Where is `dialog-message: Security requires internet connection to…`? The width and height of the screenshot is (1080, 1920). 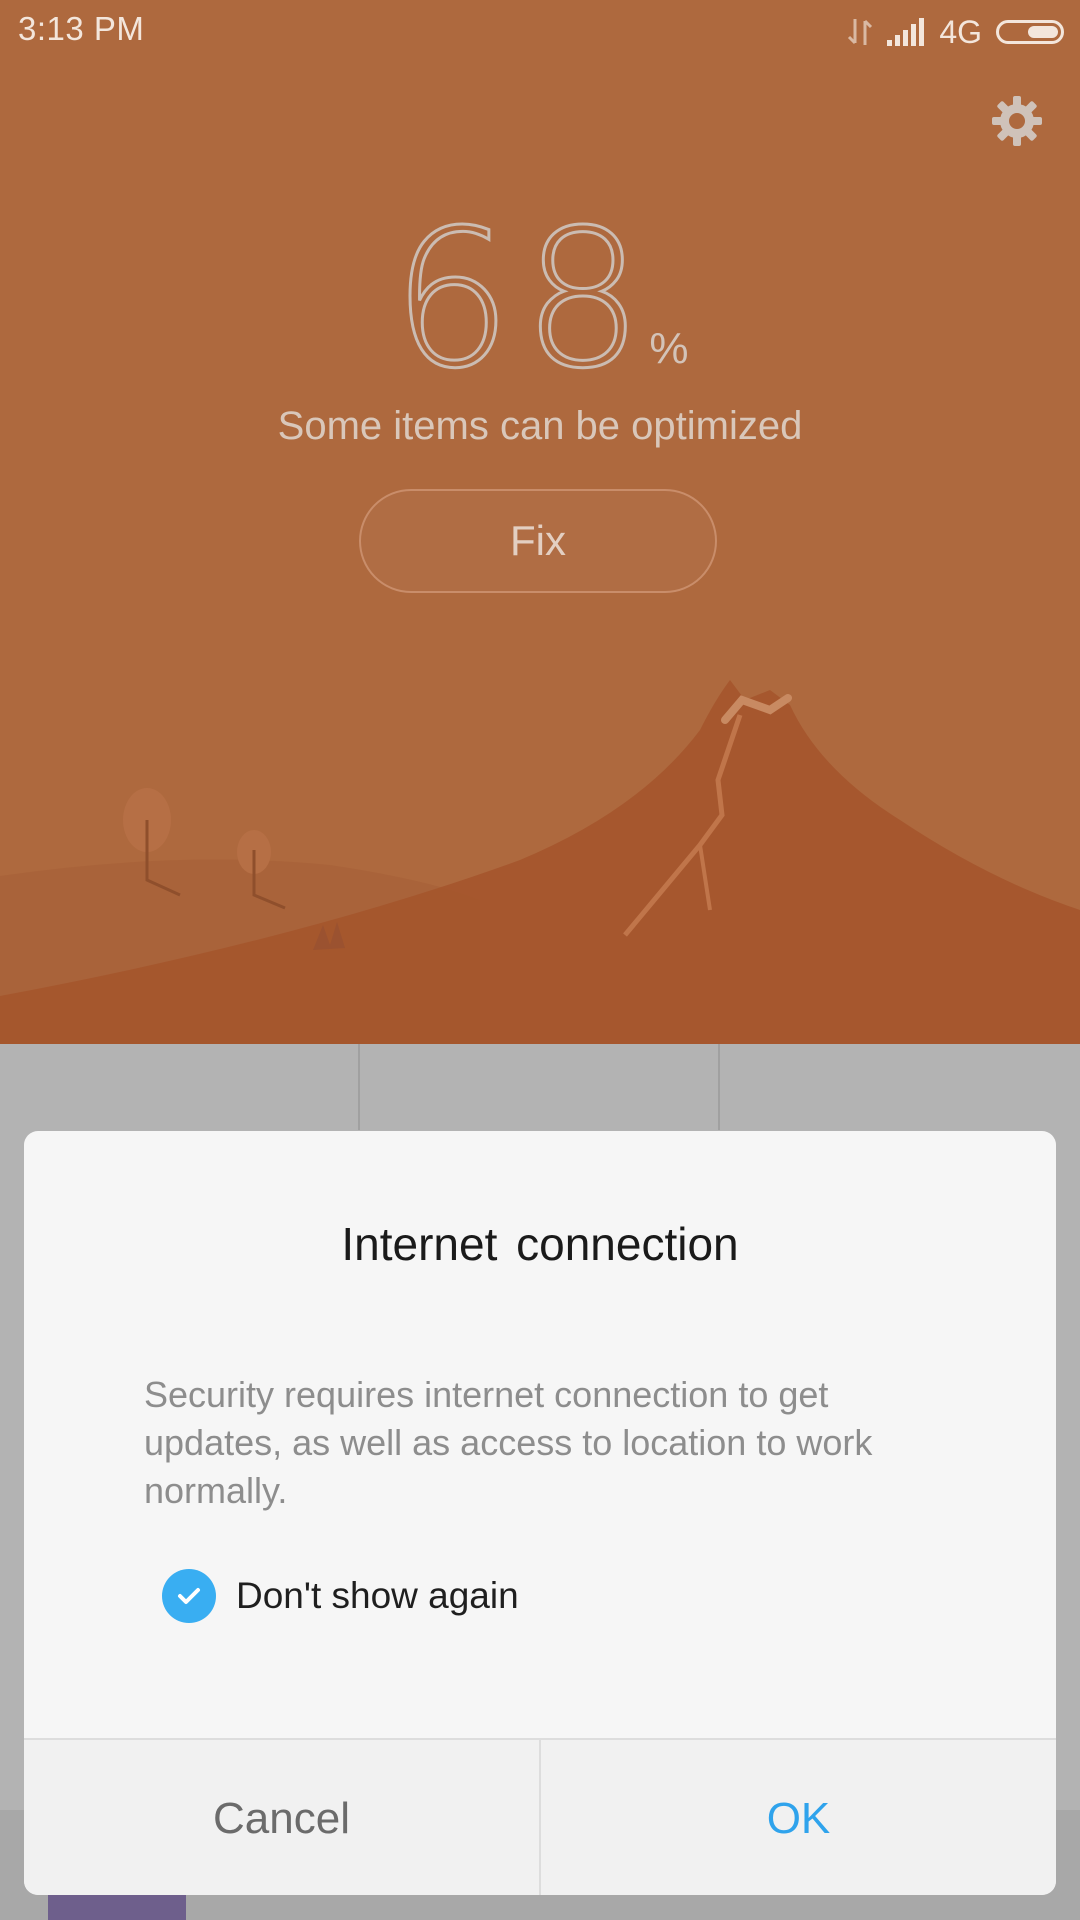
dialog-message: Security requires internet connection to… is located at coordinates (508, 1442).